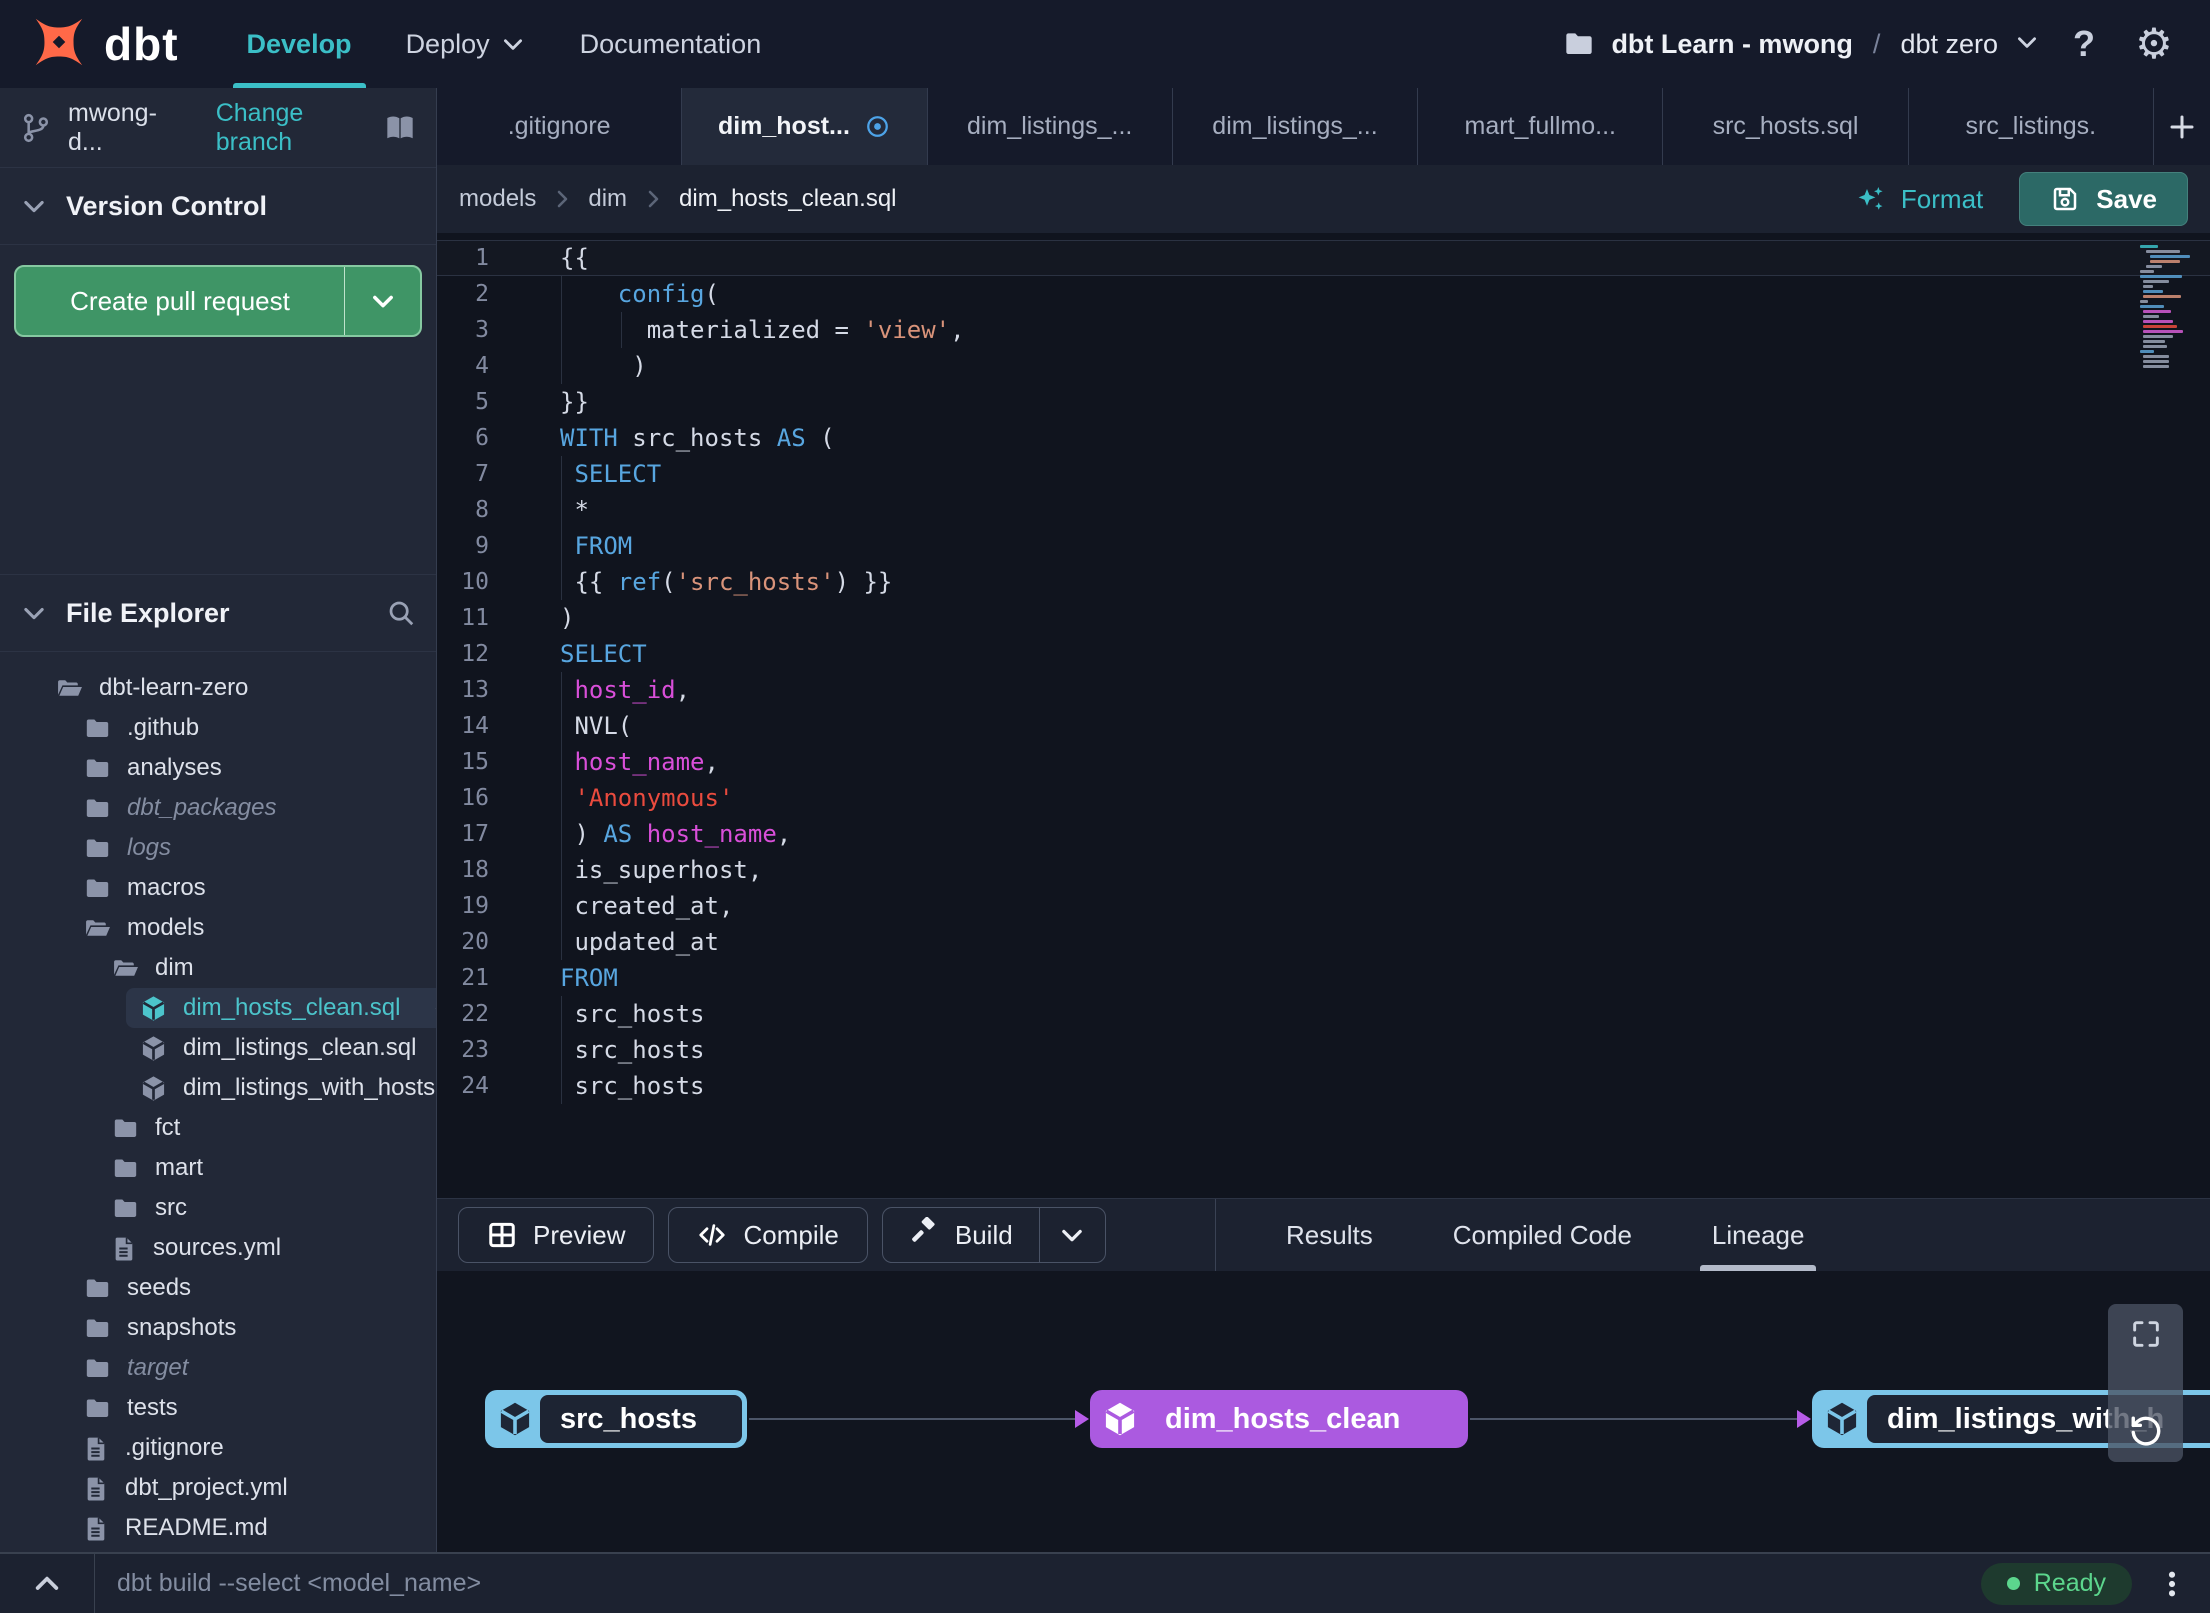 The image size is (2210, 1613). Describe the element at coordinates (466, 44) in the screenshot. I see `nav-item-deploy: Deploy` at that location.